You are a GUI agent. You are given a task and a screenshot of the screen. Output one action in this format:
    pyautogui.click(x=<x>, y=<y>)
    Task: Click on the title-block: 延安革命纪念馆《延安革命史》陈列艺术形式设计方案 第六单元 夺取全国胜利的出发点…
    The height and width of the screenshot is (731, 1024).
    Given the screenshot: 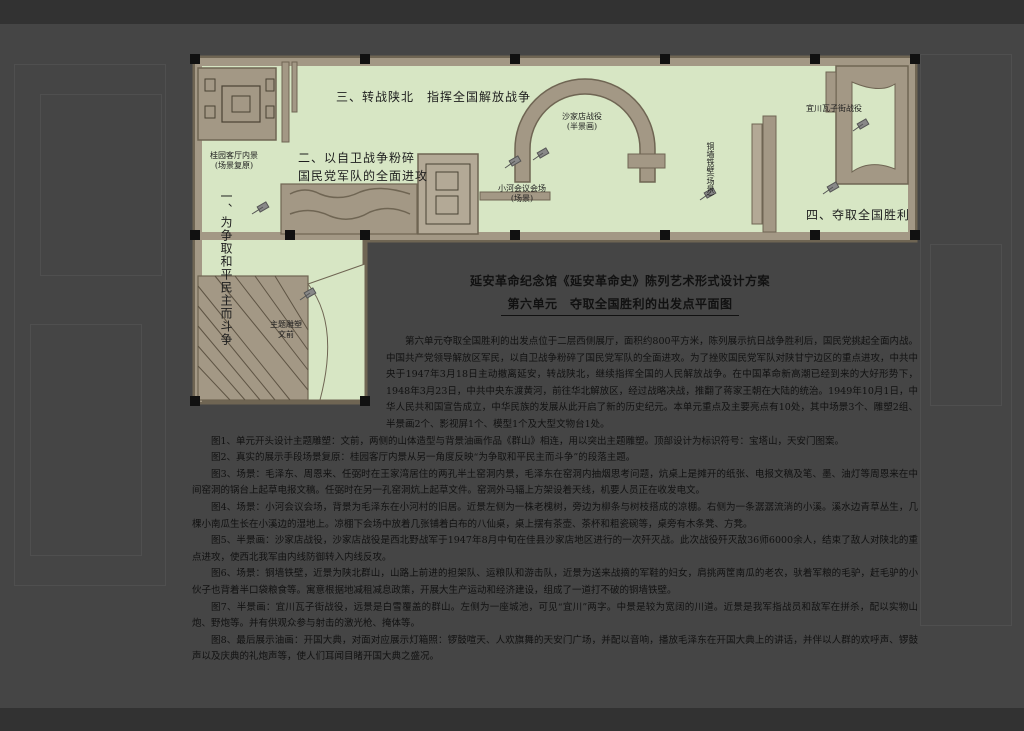 What is the action you would take?
    pyautogui.click(x=620, y=294)
    